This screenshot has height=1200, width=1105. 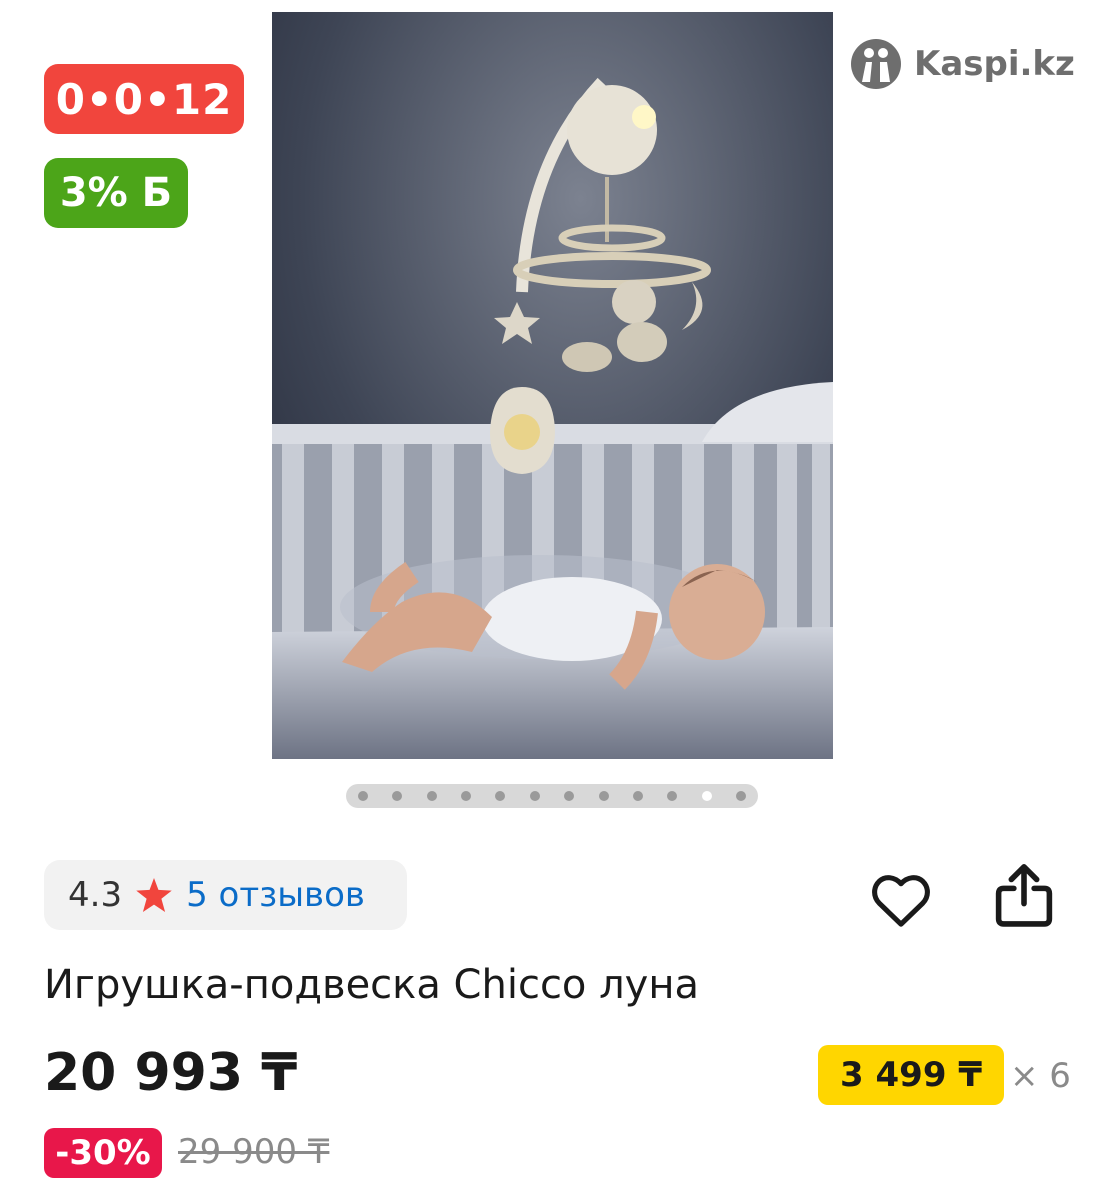 I want to click on rating-panel: 4.3 5 отзывов, so click(x=225, y=895).